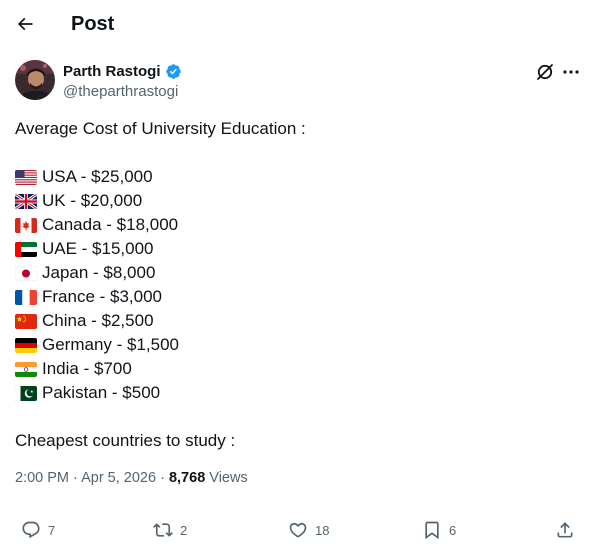  I want to click on list-item-text: India - $700, so click(87, 368).